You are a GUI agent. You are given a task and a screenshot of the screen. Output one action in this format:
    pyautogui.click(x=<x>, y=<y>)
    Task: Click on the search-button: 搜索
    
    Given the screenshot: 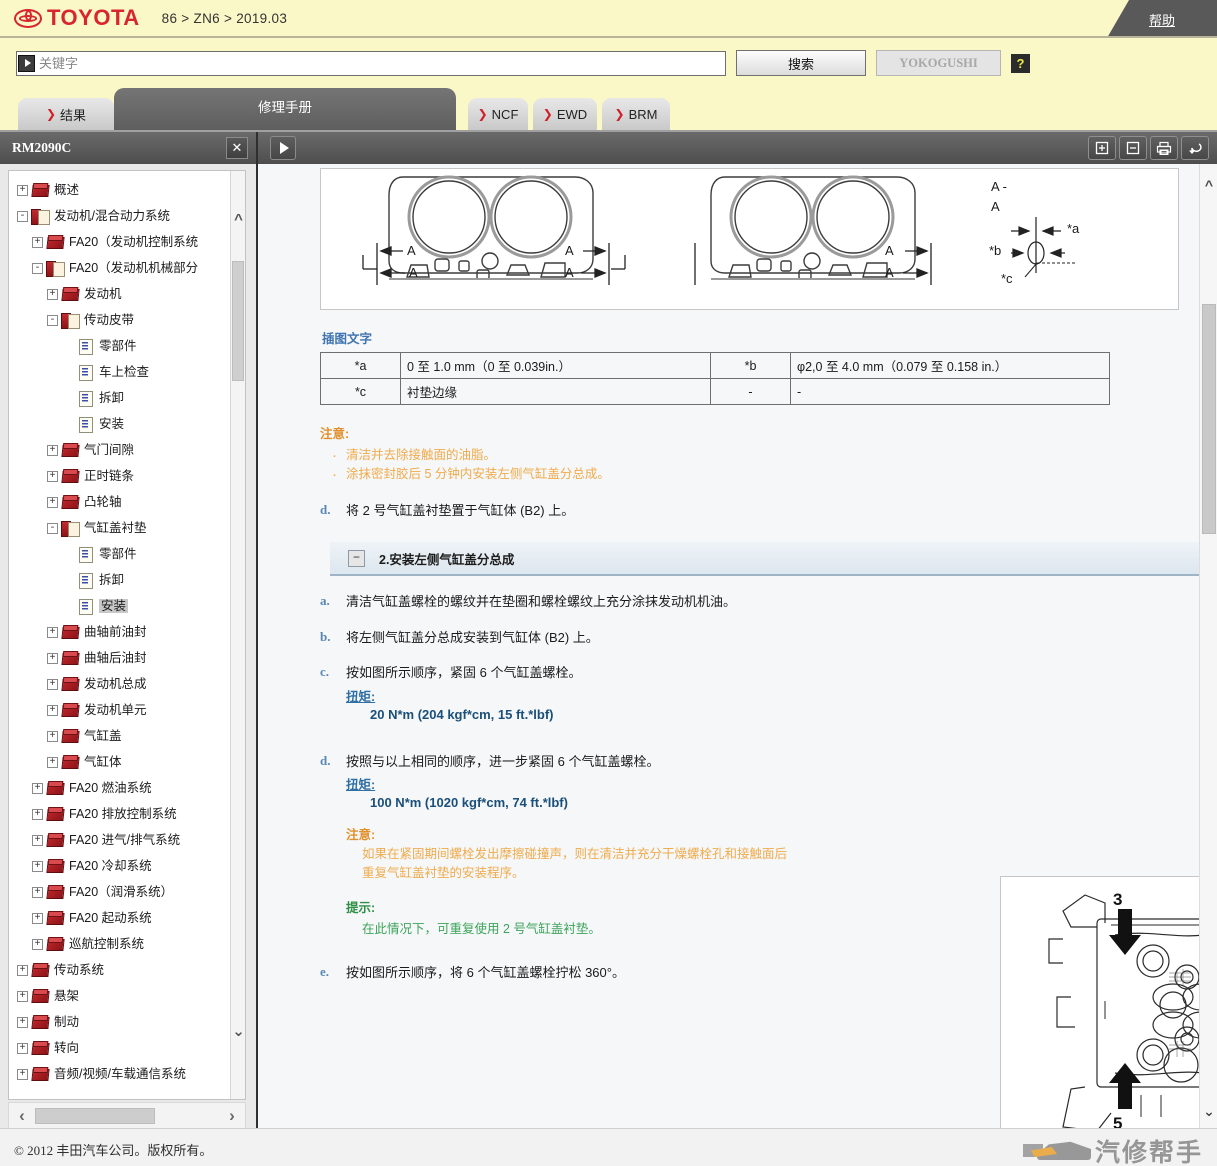 What is the action you would take?
    pyautogui.click(x=801, y=63)
    